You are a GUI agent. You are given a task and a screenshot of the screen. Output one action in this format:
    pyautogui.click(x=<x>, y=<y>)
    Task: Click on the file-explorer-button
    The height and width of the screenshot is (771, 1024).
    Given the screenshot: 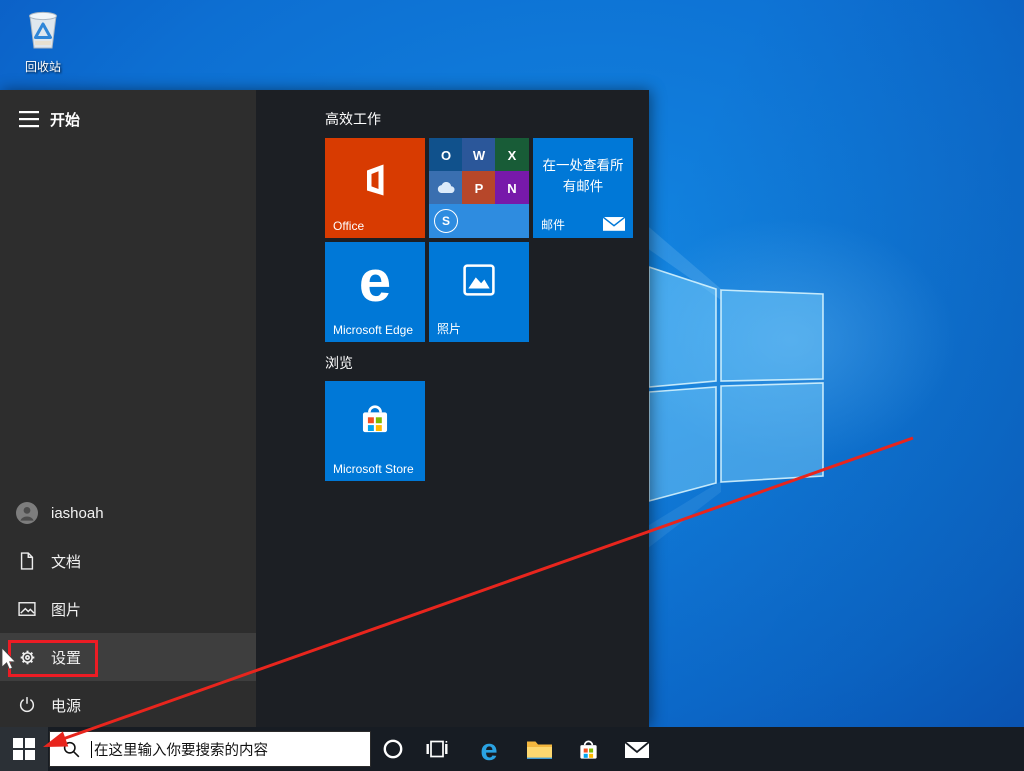 What is the action you would take?
    pyautogui.click(x=539, y=749)
    